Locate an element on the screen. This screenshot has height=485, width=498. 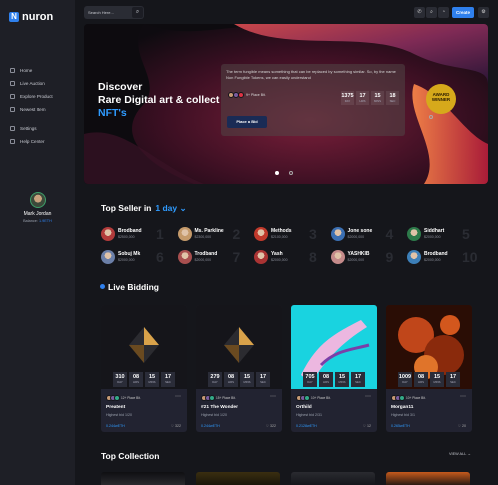
sidebar-item-settings: Settings is located at coordinates (40, 128).